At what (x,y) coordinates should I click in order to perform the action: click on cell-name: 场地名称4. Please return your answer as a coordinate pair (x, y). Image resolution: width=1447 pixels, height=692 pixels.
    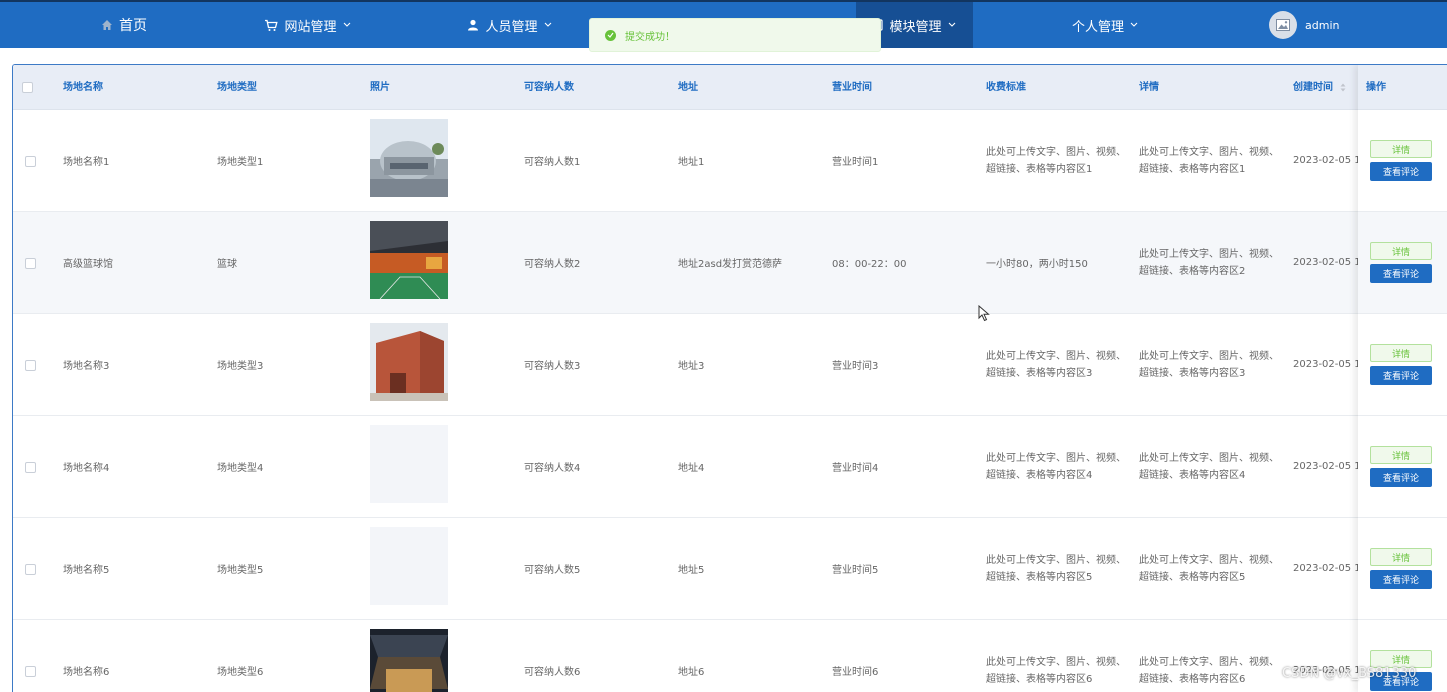
    Looking at the image, I should click on (86, 468).